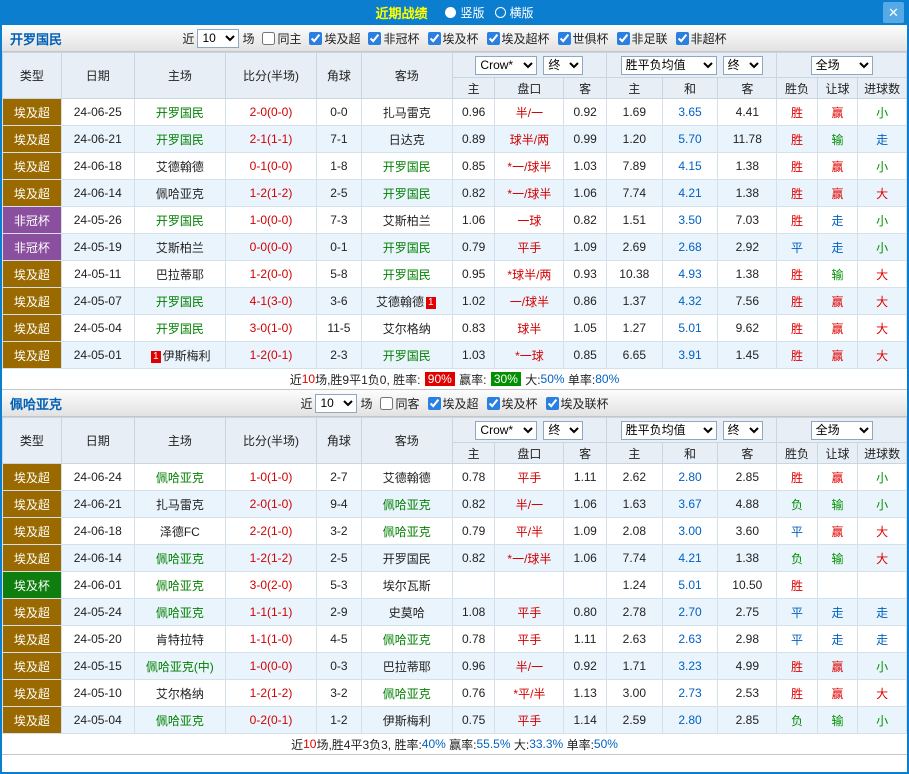 The height and width of the screenshot is (774, 909). Describe the element at coordinates (493, 38) in the screenshot. I see `competition-filter-4-checkbox` at that location.